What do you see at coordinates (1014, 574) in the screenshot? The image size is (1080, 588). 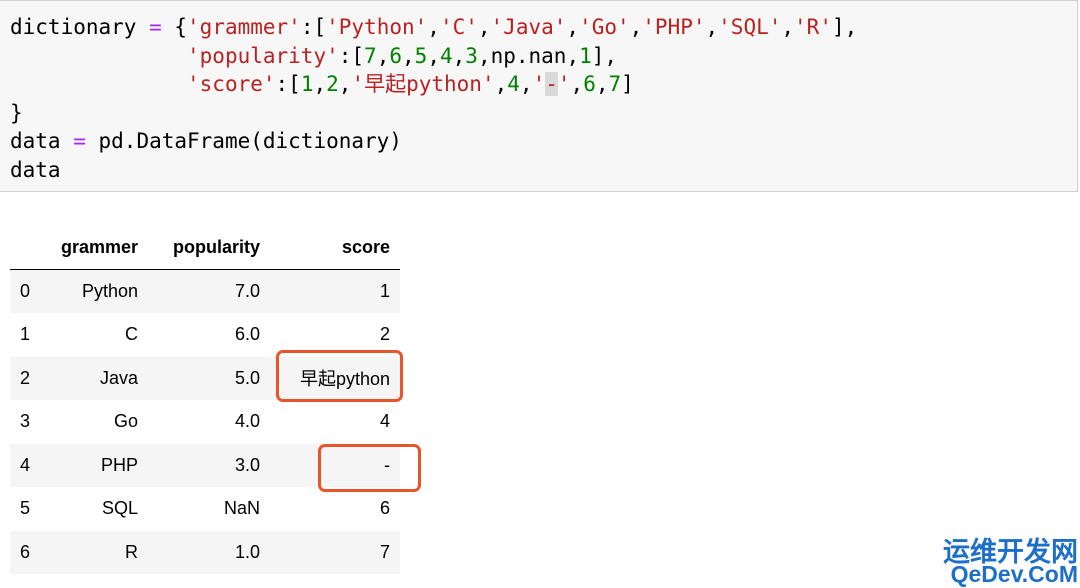 I see `watermark-domain: QeDev.CoM` at bounding box center [1014, 574].